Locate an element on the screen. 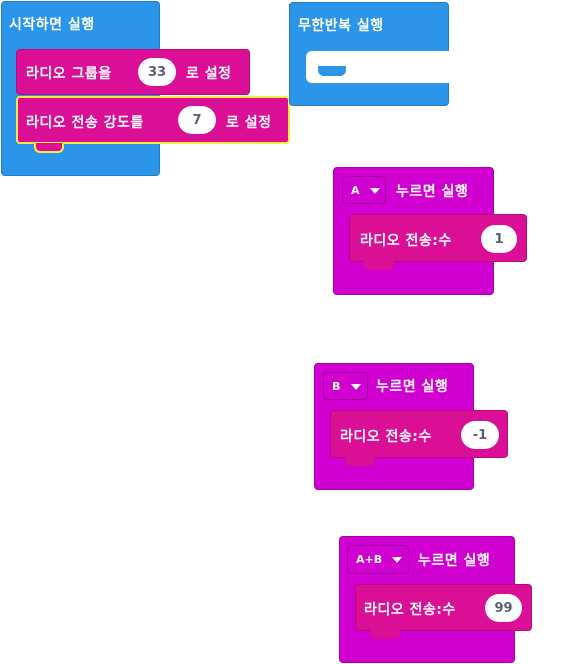 The image size is (585, 664). transmit-power-value-input: 7 is located at coordinates (197, 120).